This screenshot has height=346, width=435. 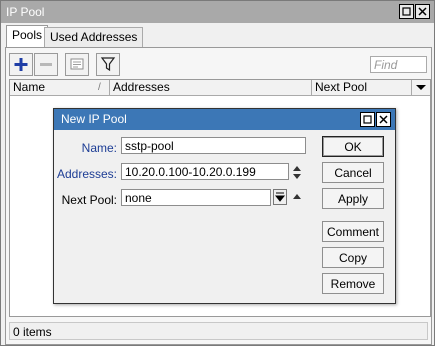 I want to click on status-bar: 0 items, so click(x=218, y=331).